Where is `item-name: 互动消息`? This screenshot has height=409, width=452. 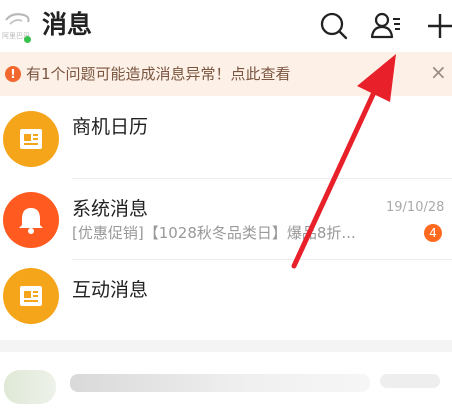 item-name: 互动消息 is located at coordinates (110, 290).